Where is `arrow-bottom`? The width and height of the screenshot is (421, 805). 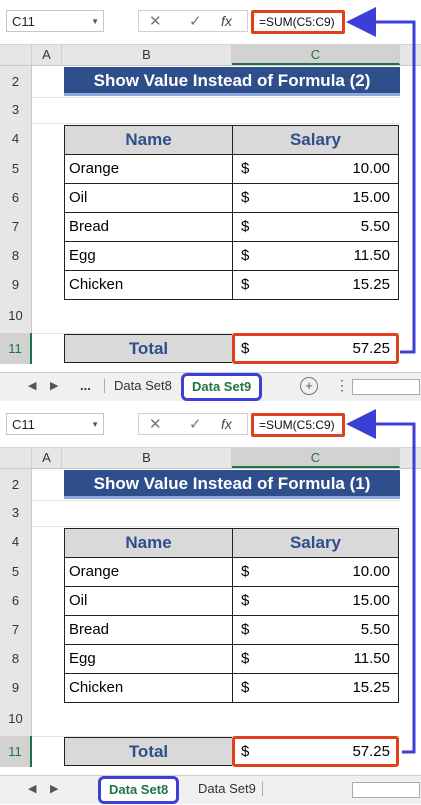 arrow-bottom is located at coordinates (381, 581).